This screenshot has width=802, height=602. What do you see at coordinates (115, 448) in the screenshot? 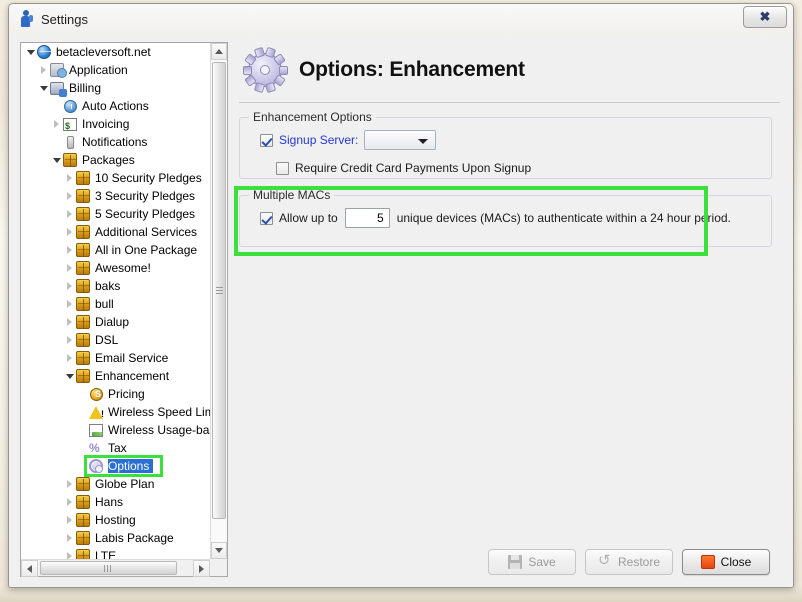
I see `tree-item-tax: Tax` at bounding box center [115, 448].